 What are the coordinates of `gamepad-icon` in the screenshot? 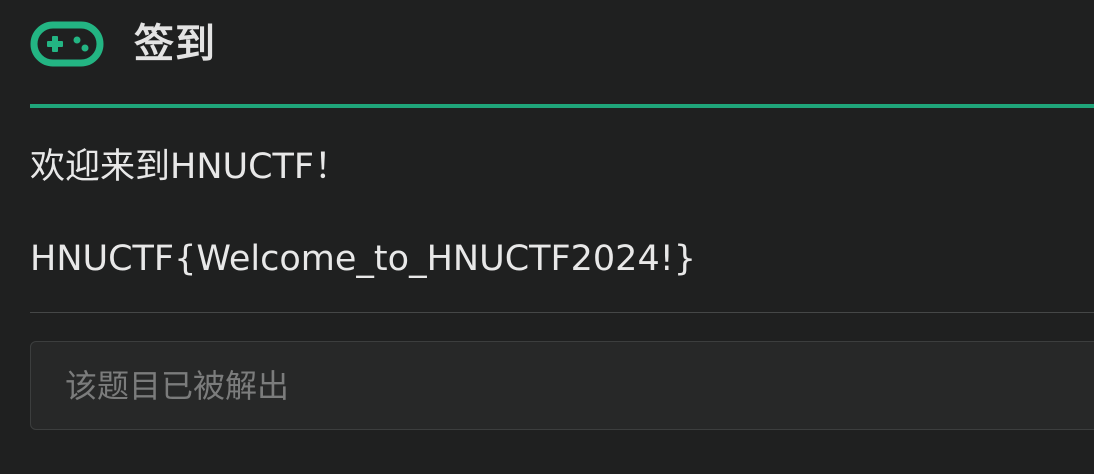 It's located at (67, 44).